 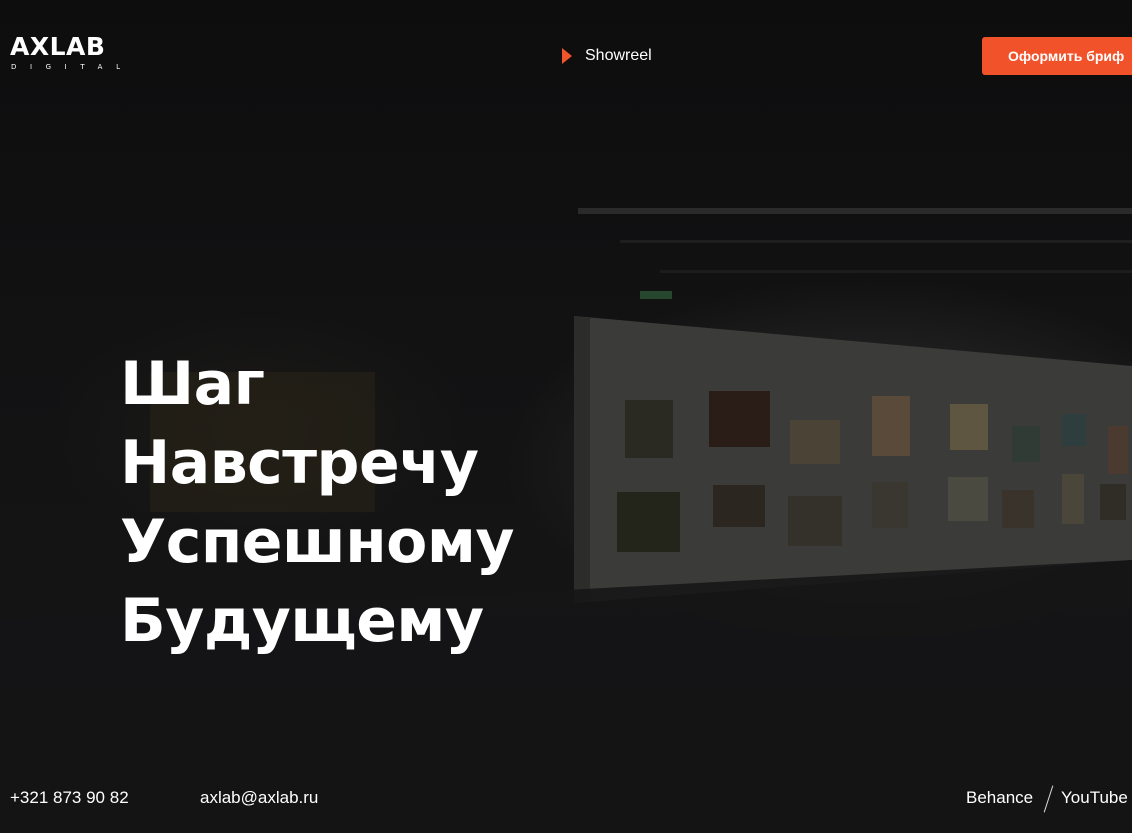 I want to click on hero-line: Навстречу, so click(x=299, y=463).